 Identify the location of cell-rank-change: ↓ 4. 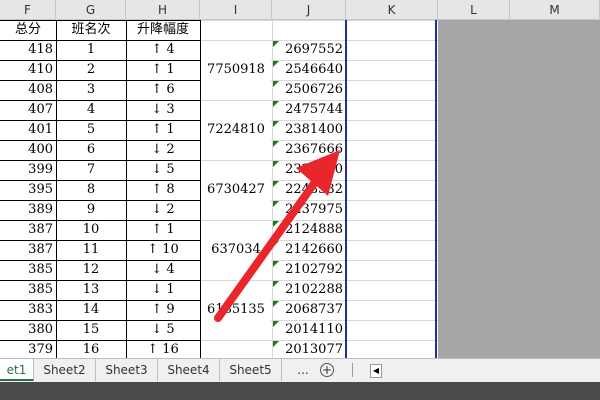
(163, 270).